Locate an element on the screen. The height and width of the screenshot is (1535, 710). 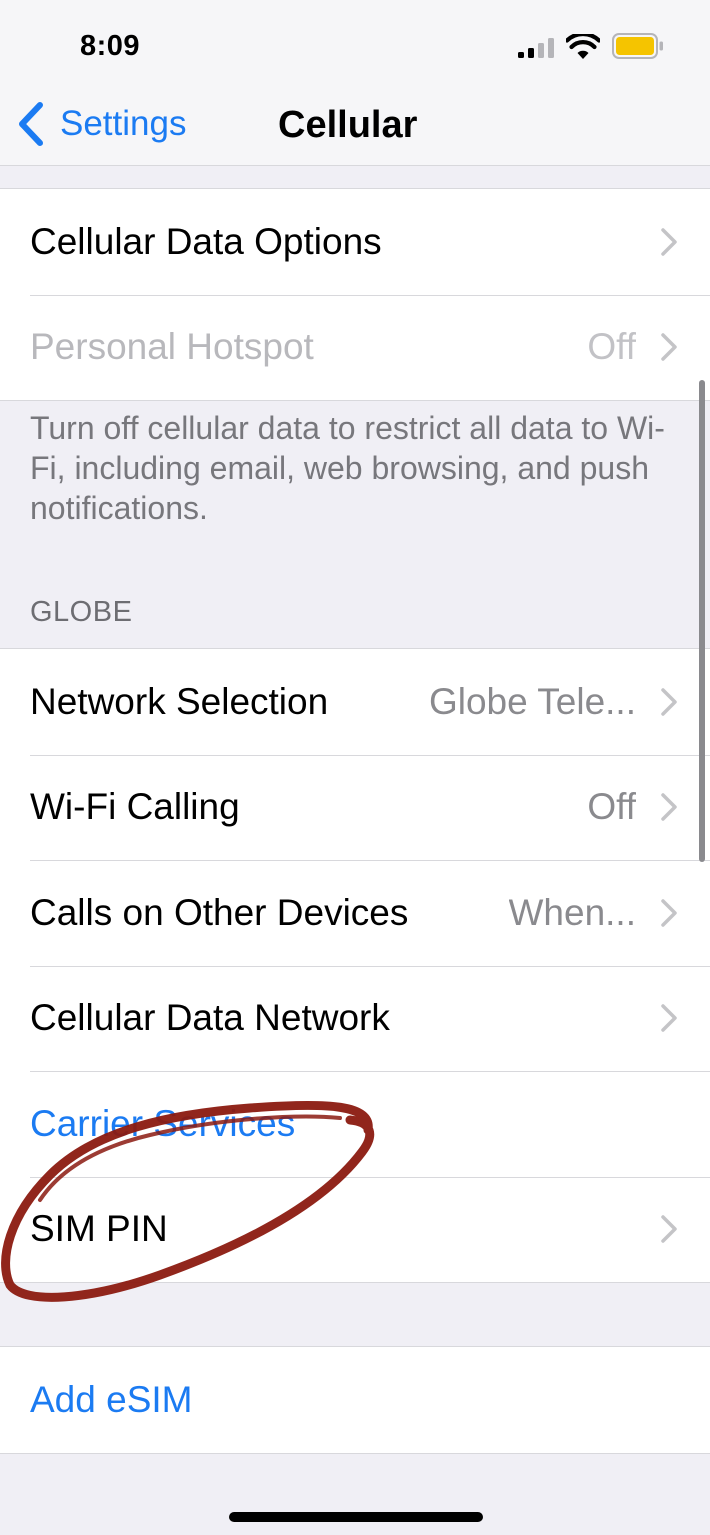
chevron-left-icon is located at coordinates (31, 124).